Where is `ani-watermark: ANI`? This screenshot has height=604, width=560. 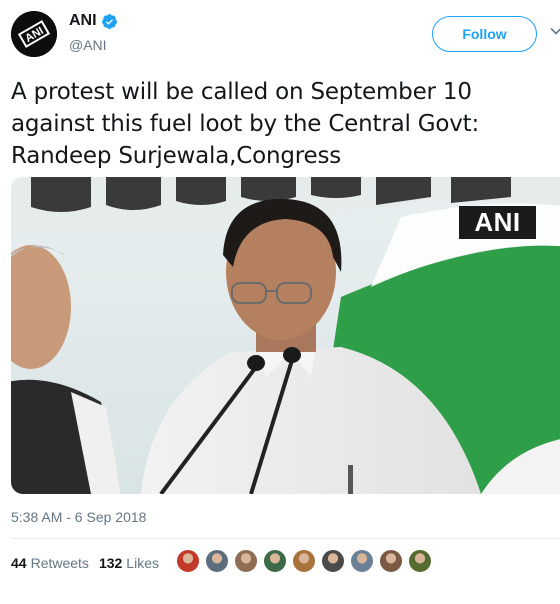 ani-watermark: ANI is located at coordinates (497, 222).